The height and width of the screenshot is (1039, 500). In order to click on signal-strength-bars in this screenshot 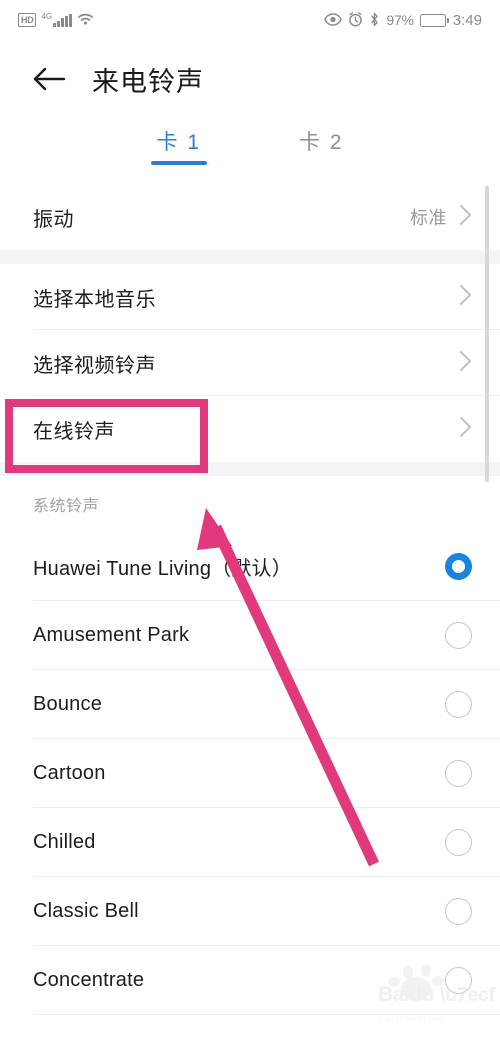, I will do `click(63, 20)`.